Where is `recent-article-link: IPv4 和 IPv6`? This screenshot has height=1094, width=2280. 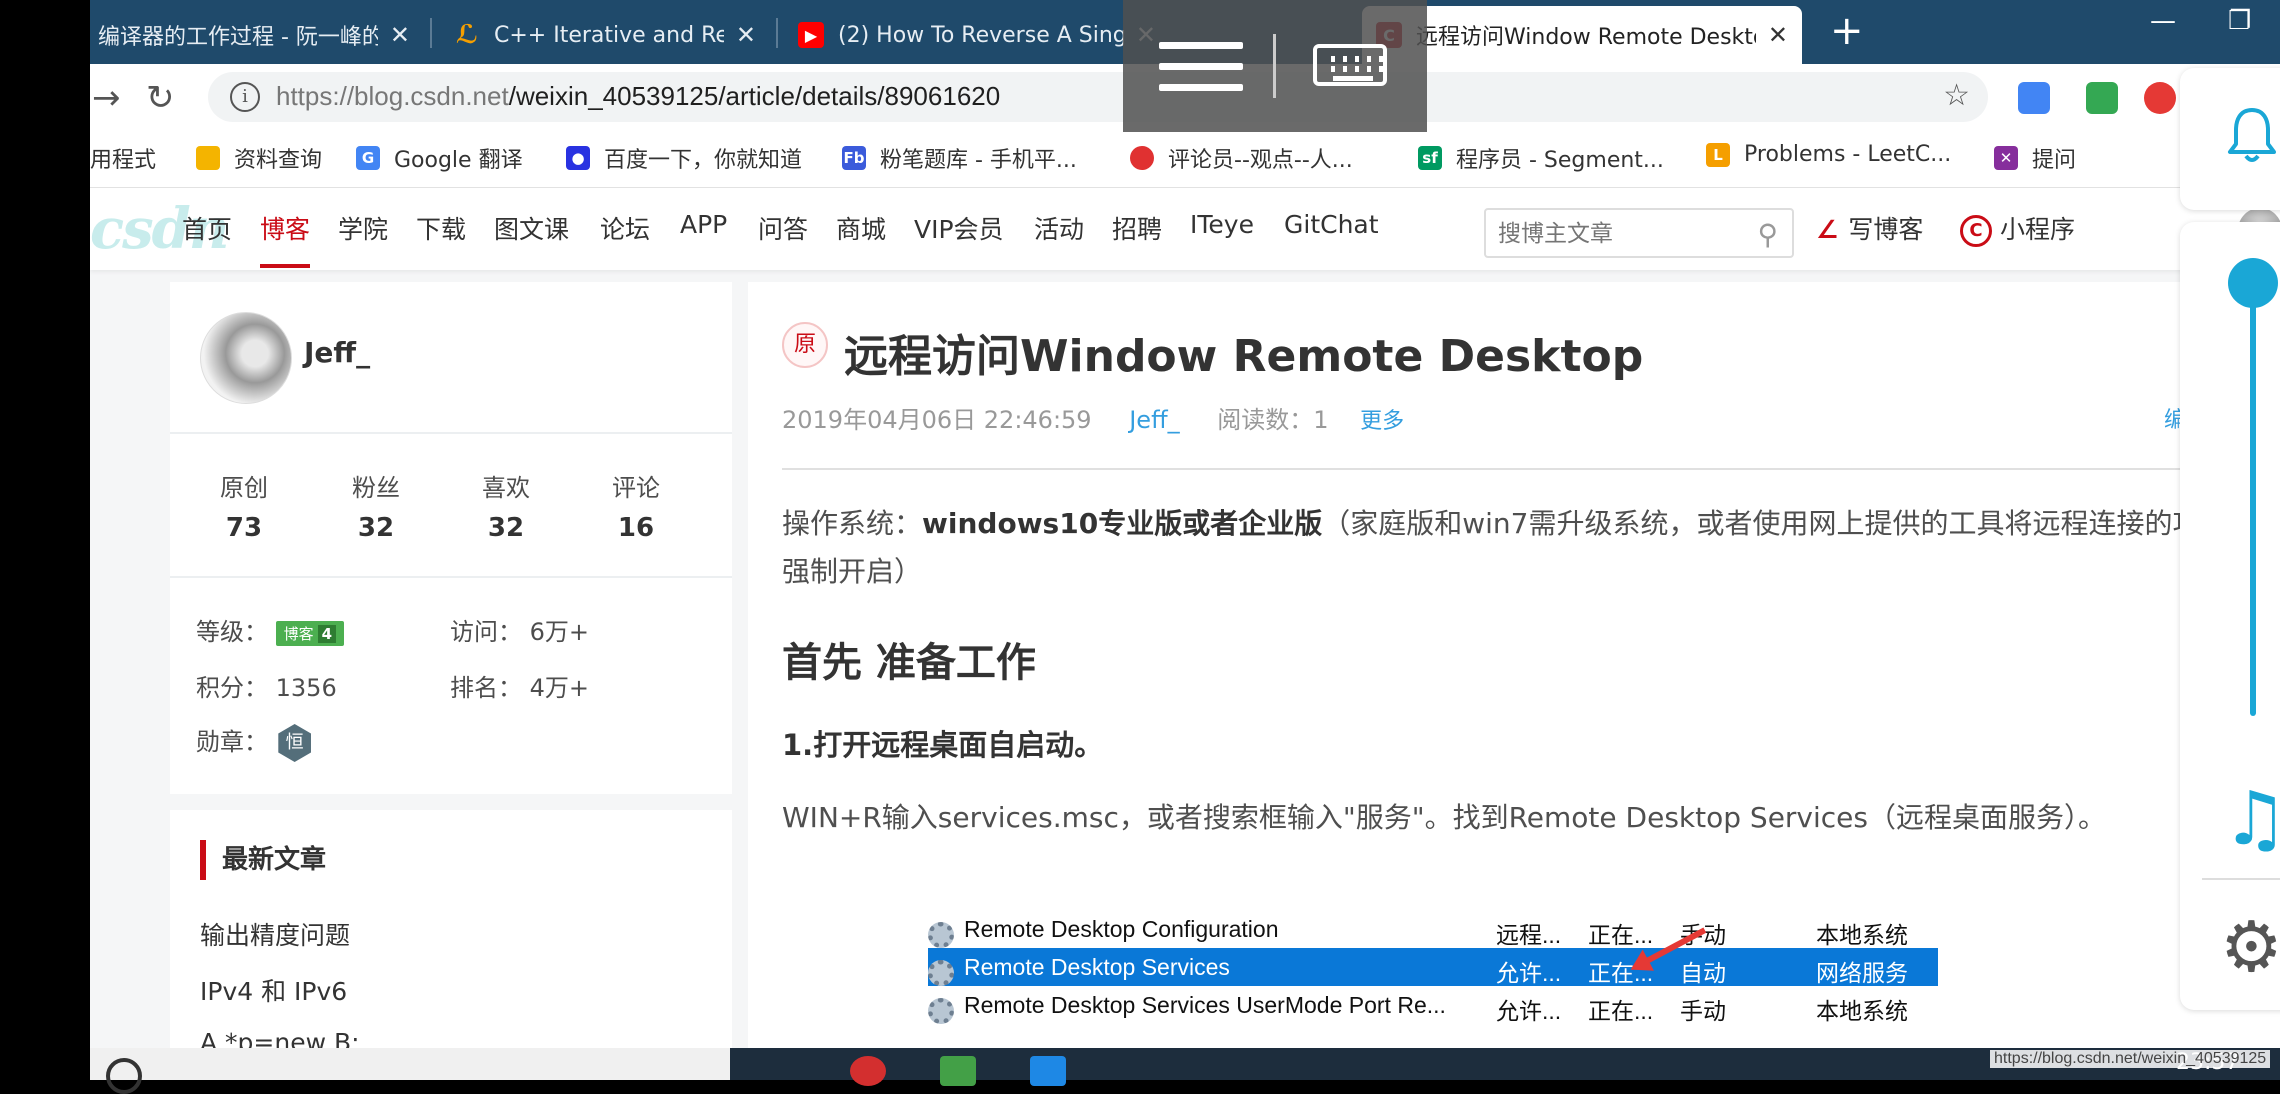
recent-article-link: IPv4 和 IPv6 is located at coordinates (273, 990).